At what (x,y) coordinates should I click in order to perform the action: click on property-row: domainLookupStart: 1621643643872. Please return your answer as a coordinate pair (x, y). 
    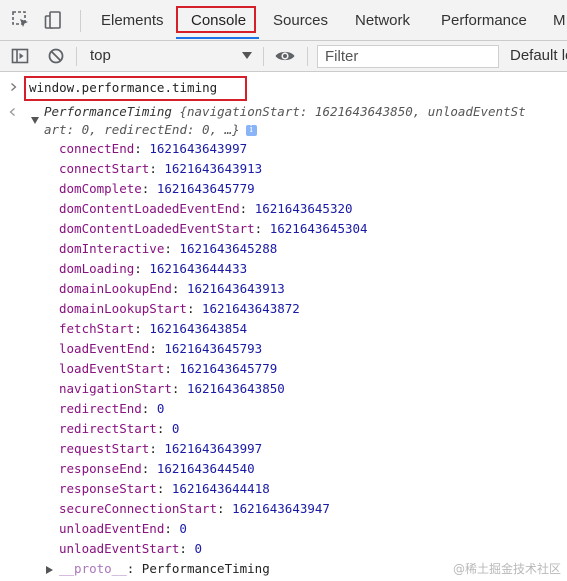
    Looking at the image, I should click on (179, 308).